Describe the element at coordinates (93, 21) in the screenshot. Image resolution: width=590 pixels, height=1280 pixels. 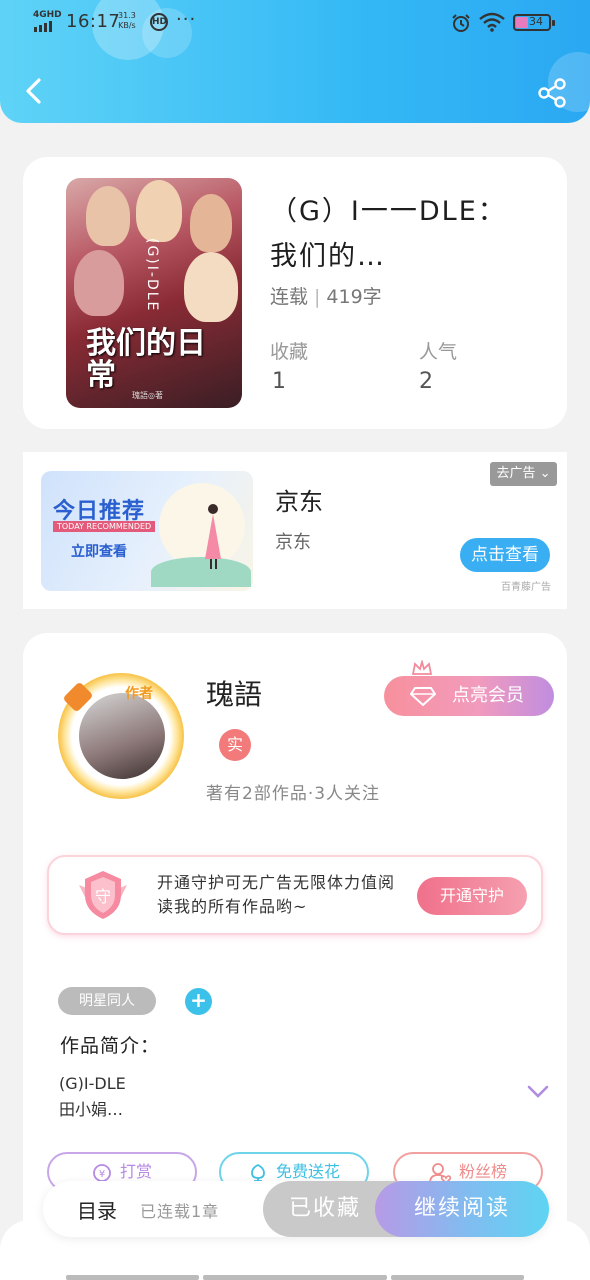
I see `status-time: 16:17` at that location.